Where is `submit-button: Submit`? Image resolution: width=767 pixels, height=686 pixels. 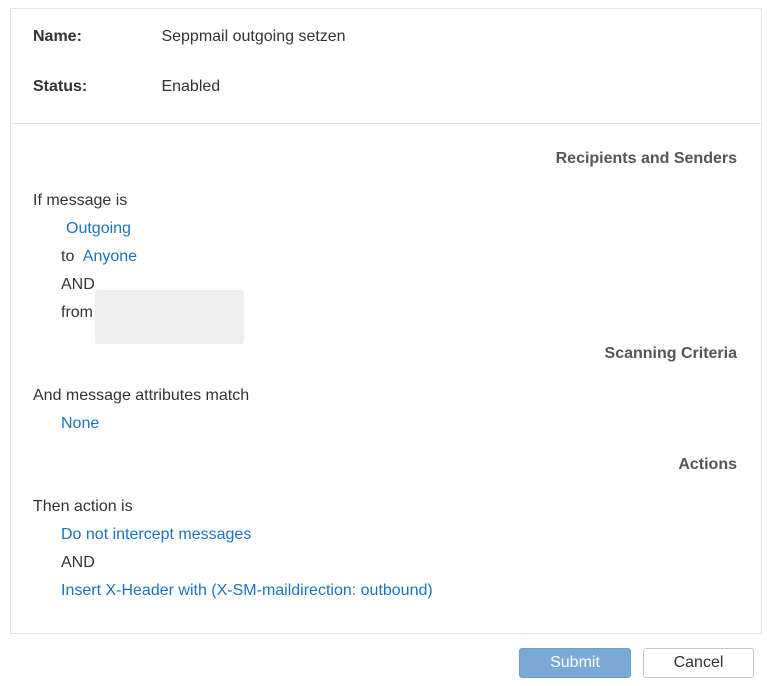 submit-button: Submit is located at coordinates (575, 663).